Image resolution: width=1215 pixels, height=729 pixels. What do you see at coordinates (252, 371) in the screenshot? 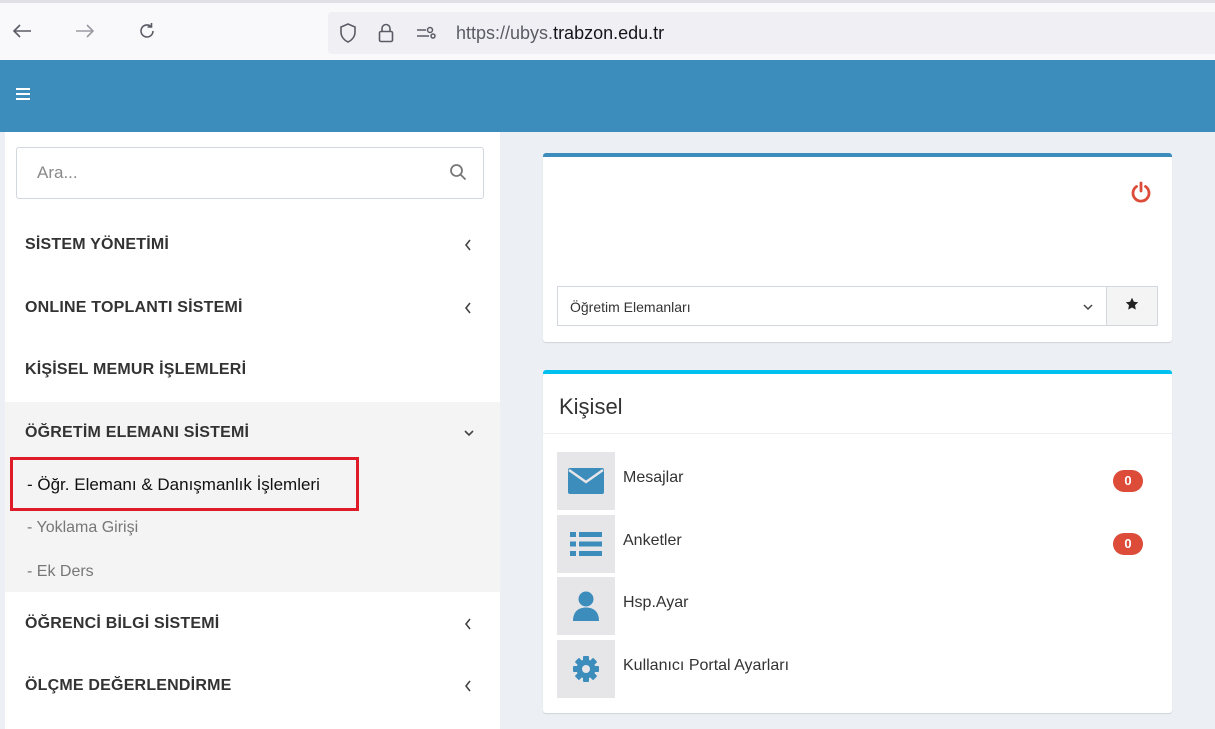
I see `menu-item-kisisel-memur: KİŞİSEL MEMUR İŞLEMLERİ` at bounding box center [252, 371].